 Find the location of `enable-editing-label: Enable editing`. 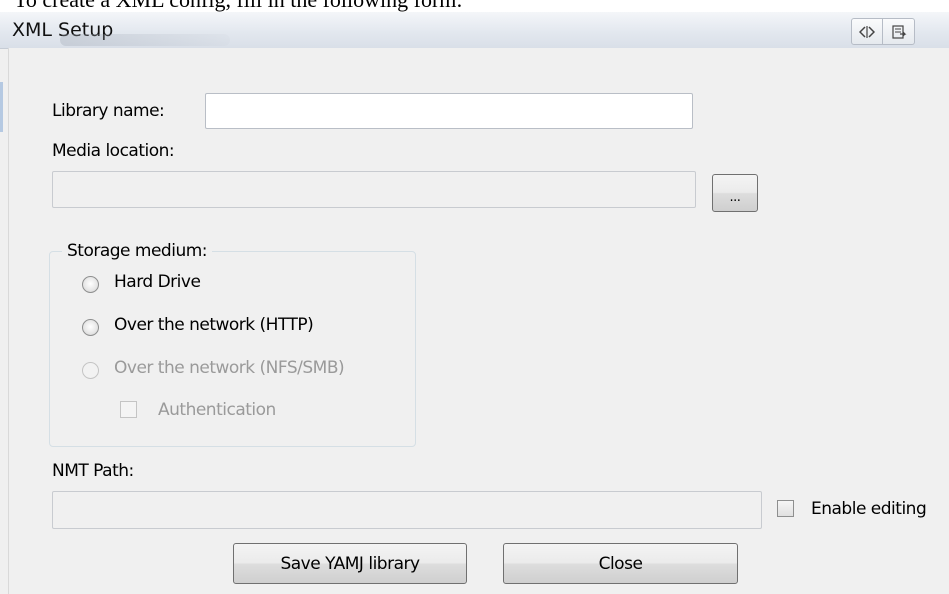

enable-editing-label: Enable editing is located at coordinates (869, 509).